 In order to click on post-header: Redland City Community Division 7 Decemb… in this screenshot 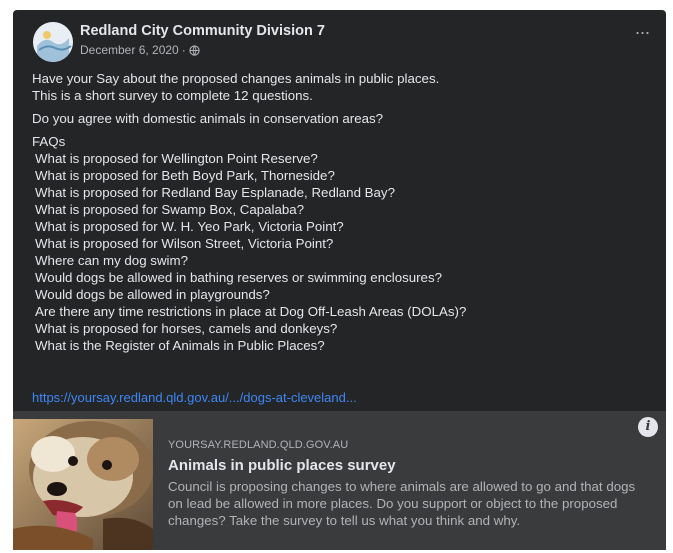, I will do `click(339, 36)`.